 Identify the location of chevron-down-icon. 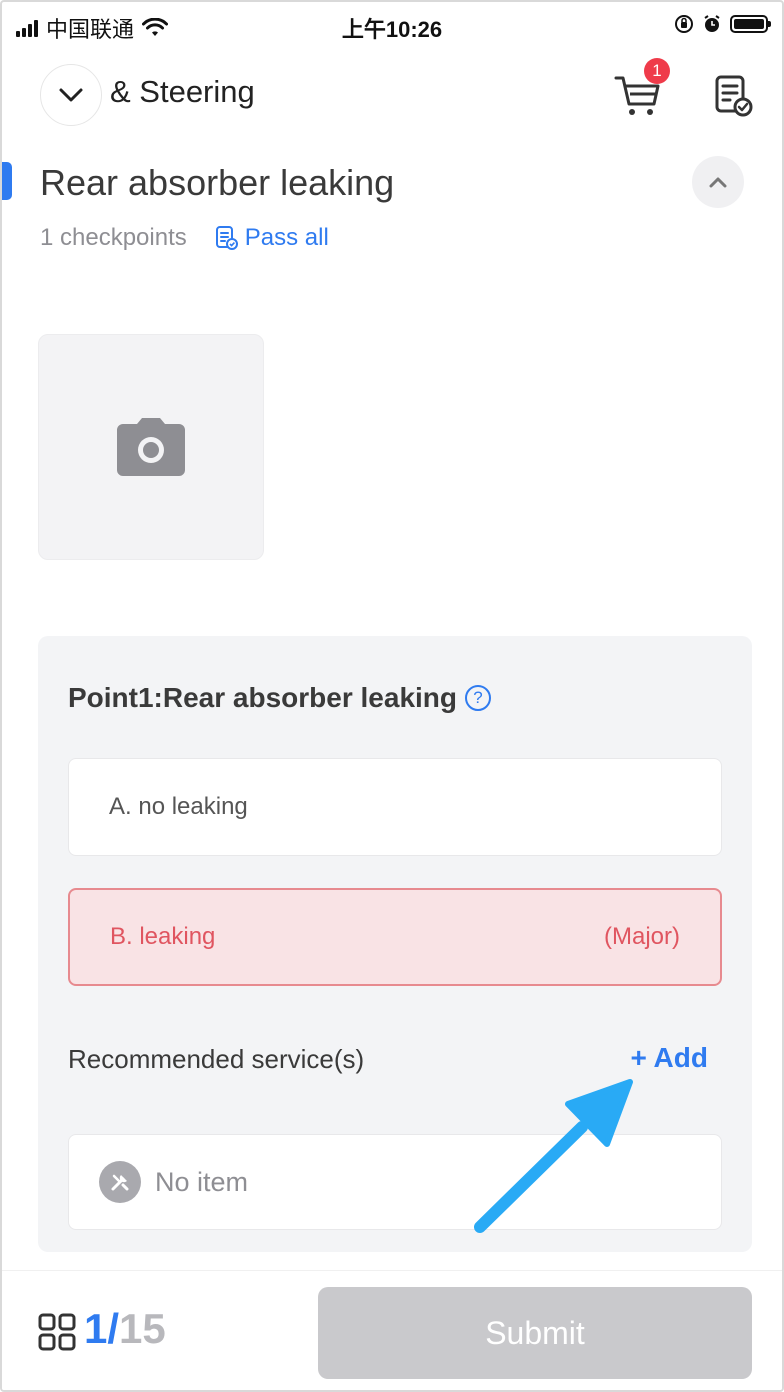
(71, 95).